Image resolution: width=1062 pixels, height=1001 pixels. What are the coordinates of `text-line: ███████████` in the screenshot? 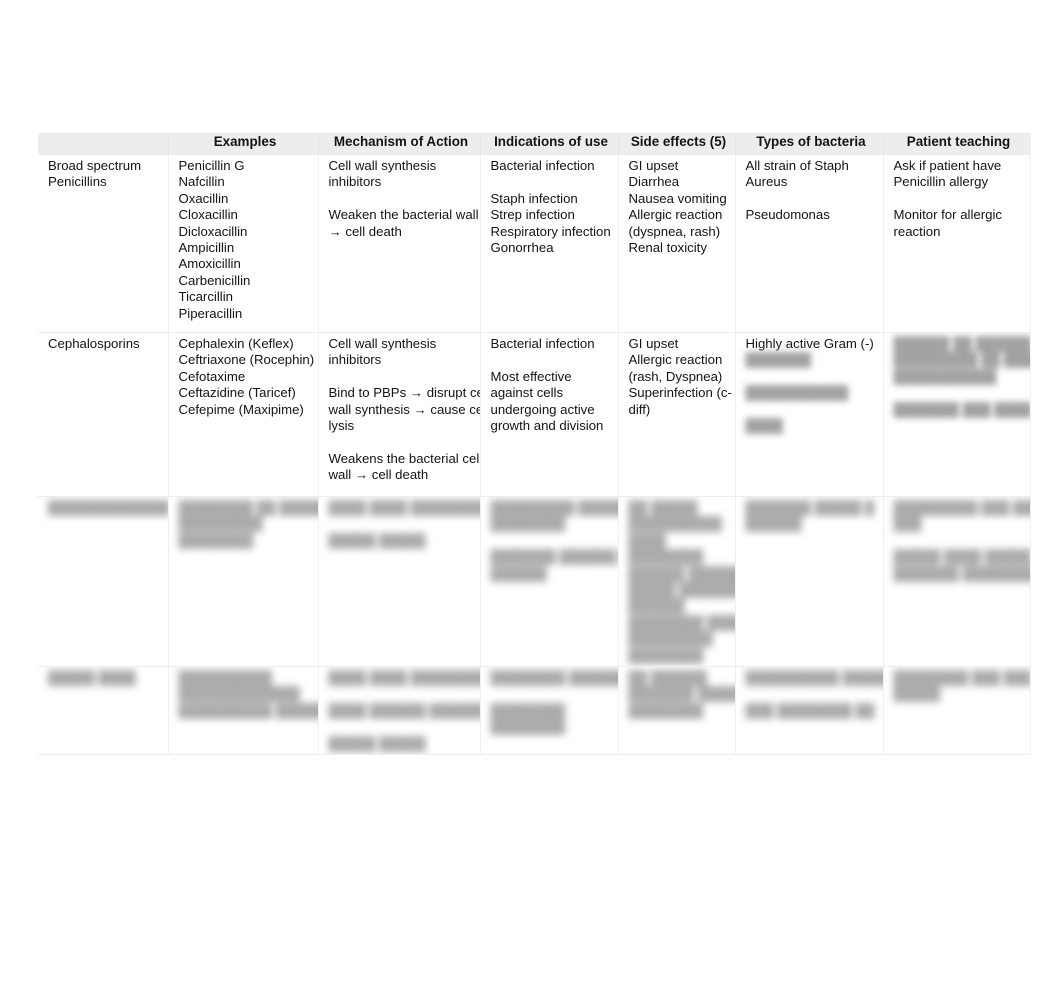 It's located at (797, 393).